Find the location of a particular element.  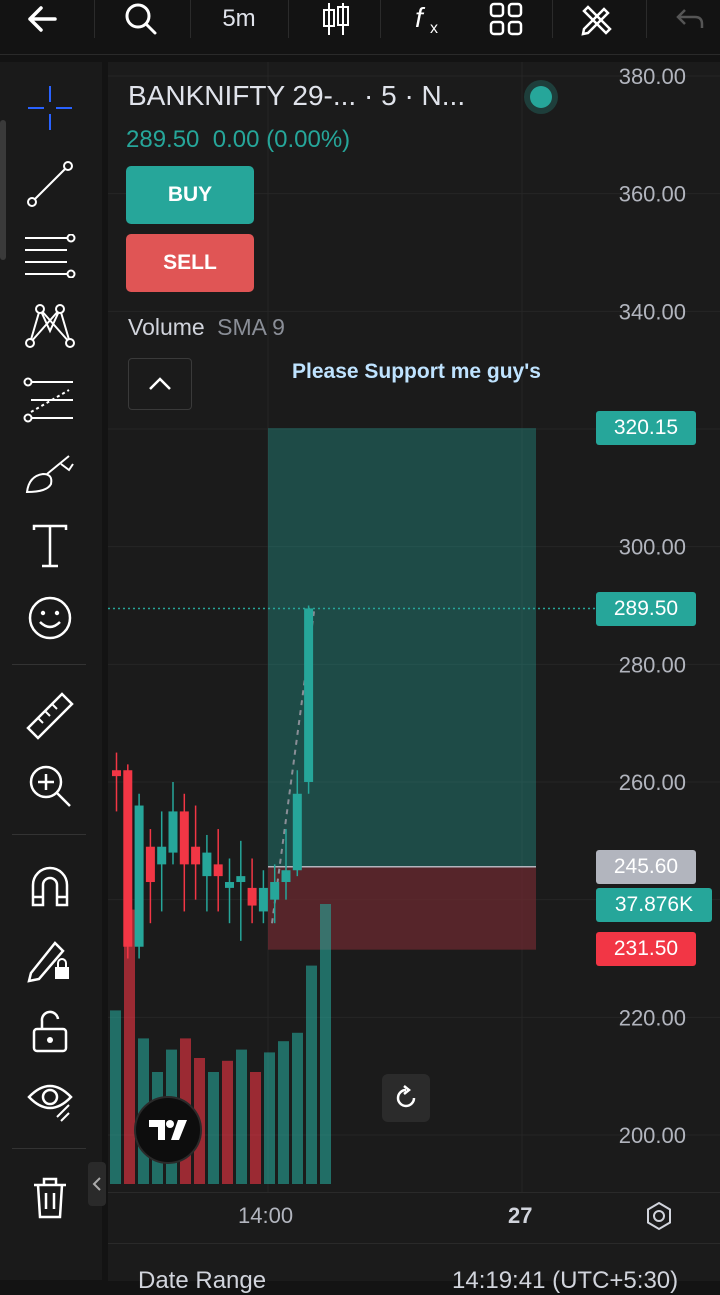

volume-label: Volume is located at coordinates (166, 327).